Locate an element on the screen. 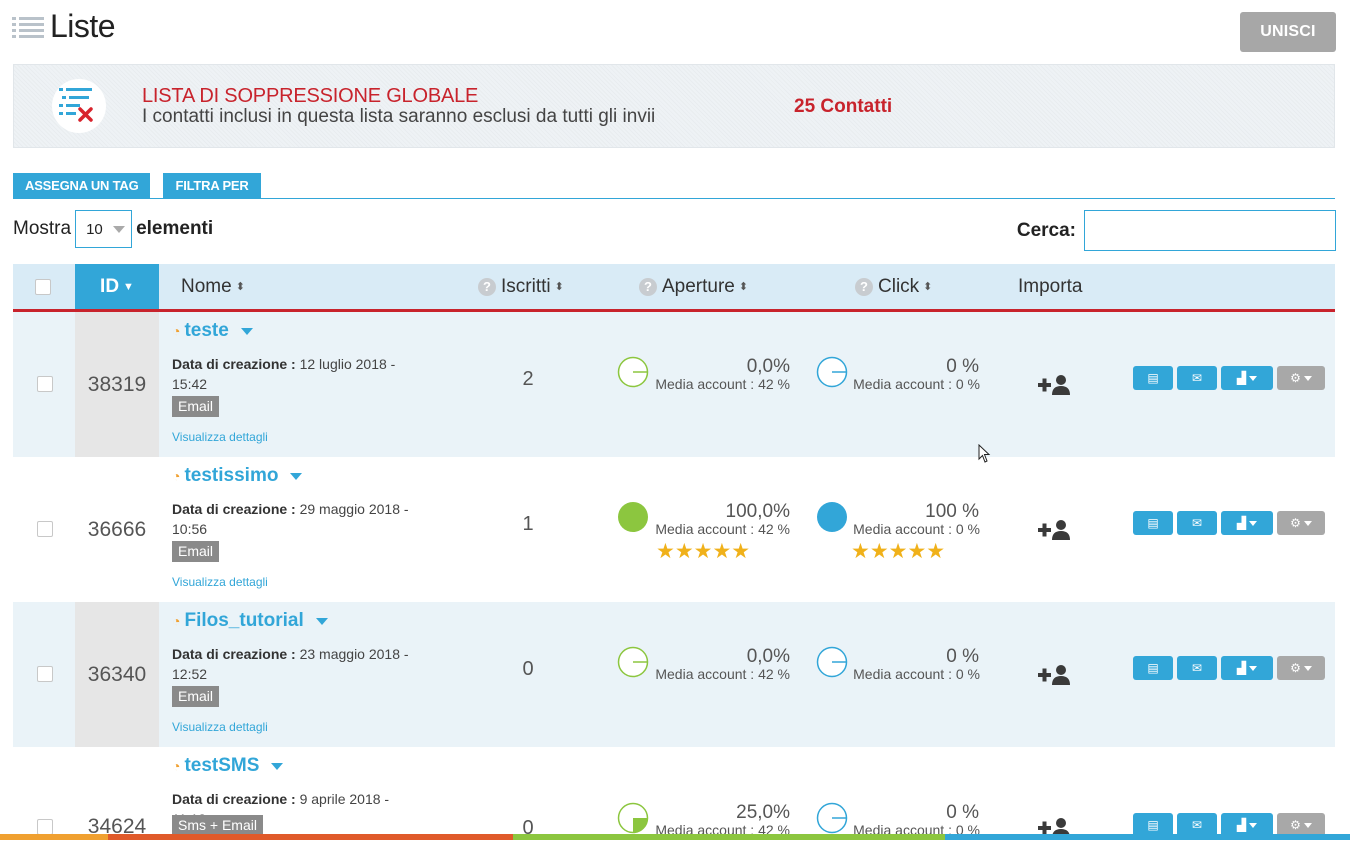  row-actions: ▤ ✉ ▟ ⚙ is located at coordinates (1229, 378).